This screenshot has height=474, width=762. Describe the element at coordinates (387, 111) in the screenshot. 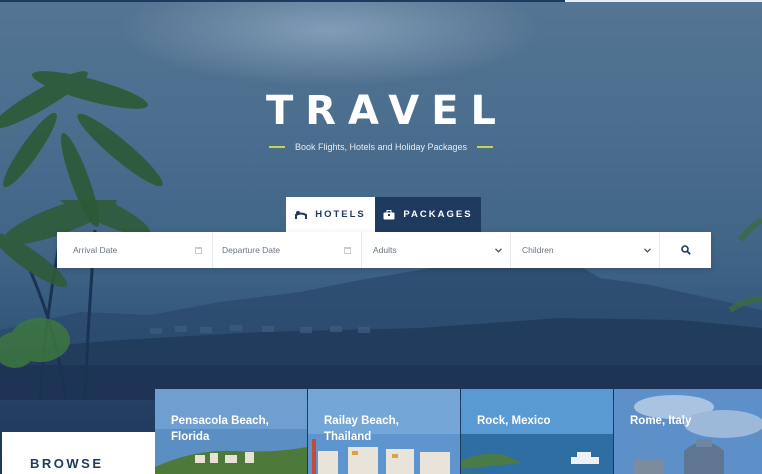

I see `page-title: TRAVEL` at that location.